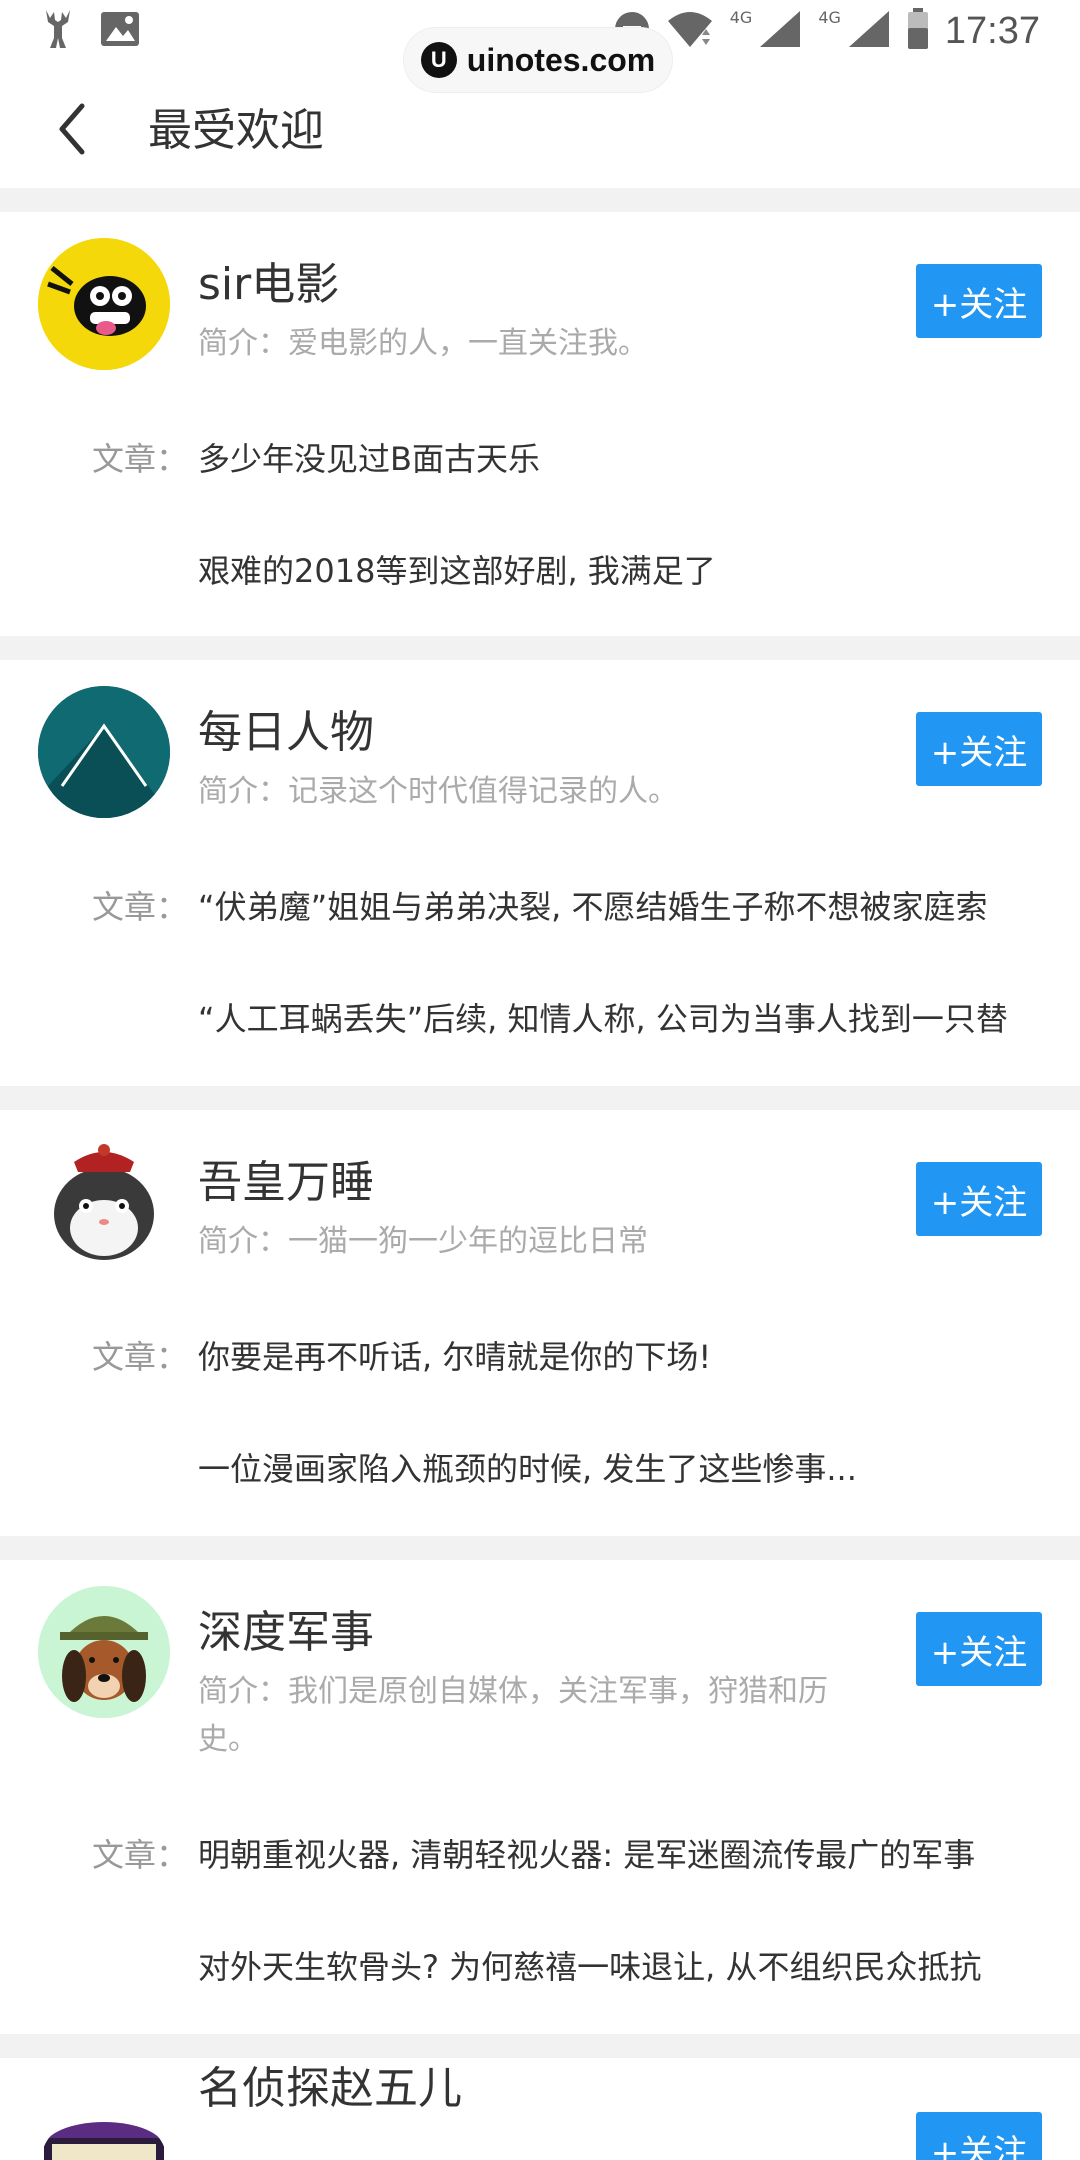 Image resolution: width=1080 pixels, height=2160 pixels. What do you see at coordinates (690, 31) in the screenshot?
I see `wifi-icon` at bounding box center [690, 31].